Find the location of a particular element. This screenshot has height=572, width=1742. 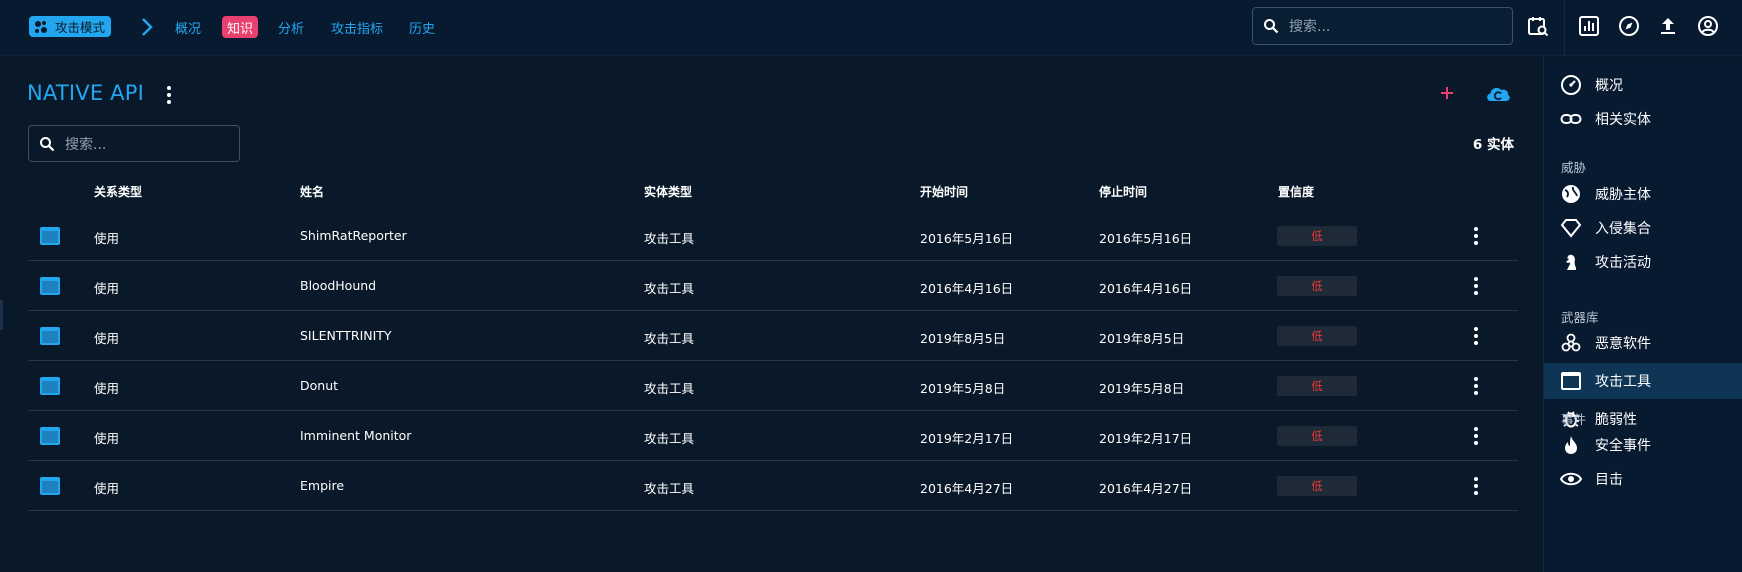

page-title: NATIVE API is located at coordinates (85, 93).